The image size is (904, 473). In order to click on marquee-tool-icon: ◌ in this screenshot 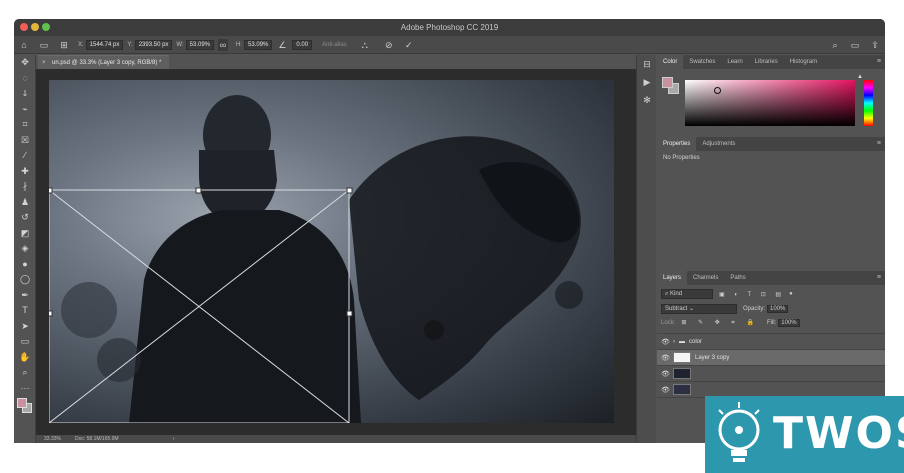, I will do `click(25, 79)`.